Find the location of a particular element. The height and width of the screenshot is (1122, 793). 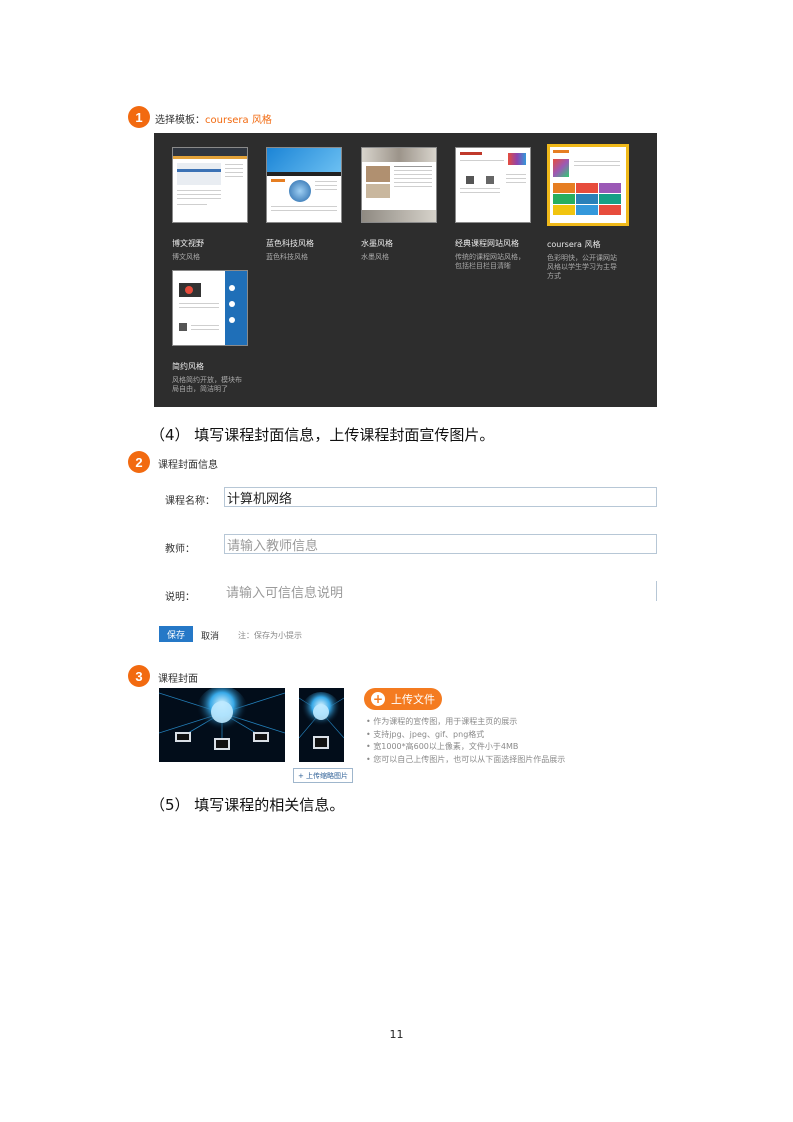

template-name: 博文视野 is located at coordinates (188, 243).